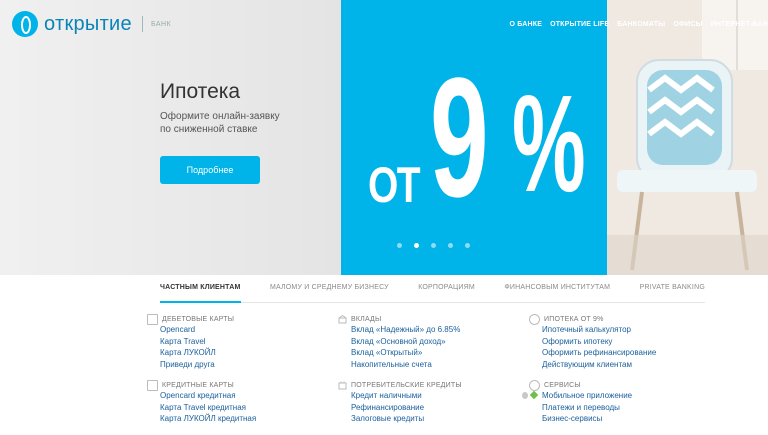 Image resolution: width=768 pixels, height=435 pixels. I want to click on promo-prefix: ОТ, so click(394, 185).